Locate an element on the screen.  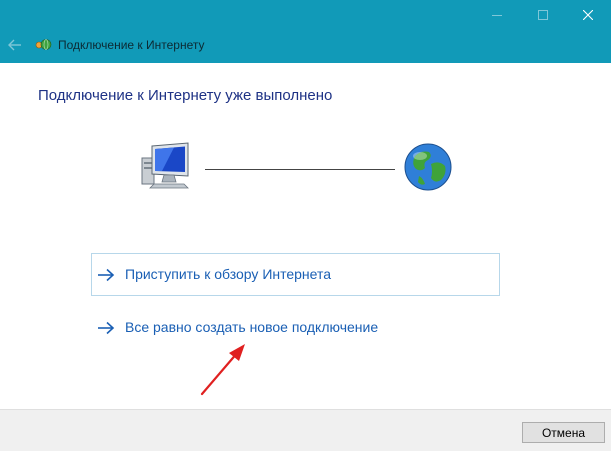
browse-internet-link: Приступить к обзору Интернета is located at coordinates (228, 274).